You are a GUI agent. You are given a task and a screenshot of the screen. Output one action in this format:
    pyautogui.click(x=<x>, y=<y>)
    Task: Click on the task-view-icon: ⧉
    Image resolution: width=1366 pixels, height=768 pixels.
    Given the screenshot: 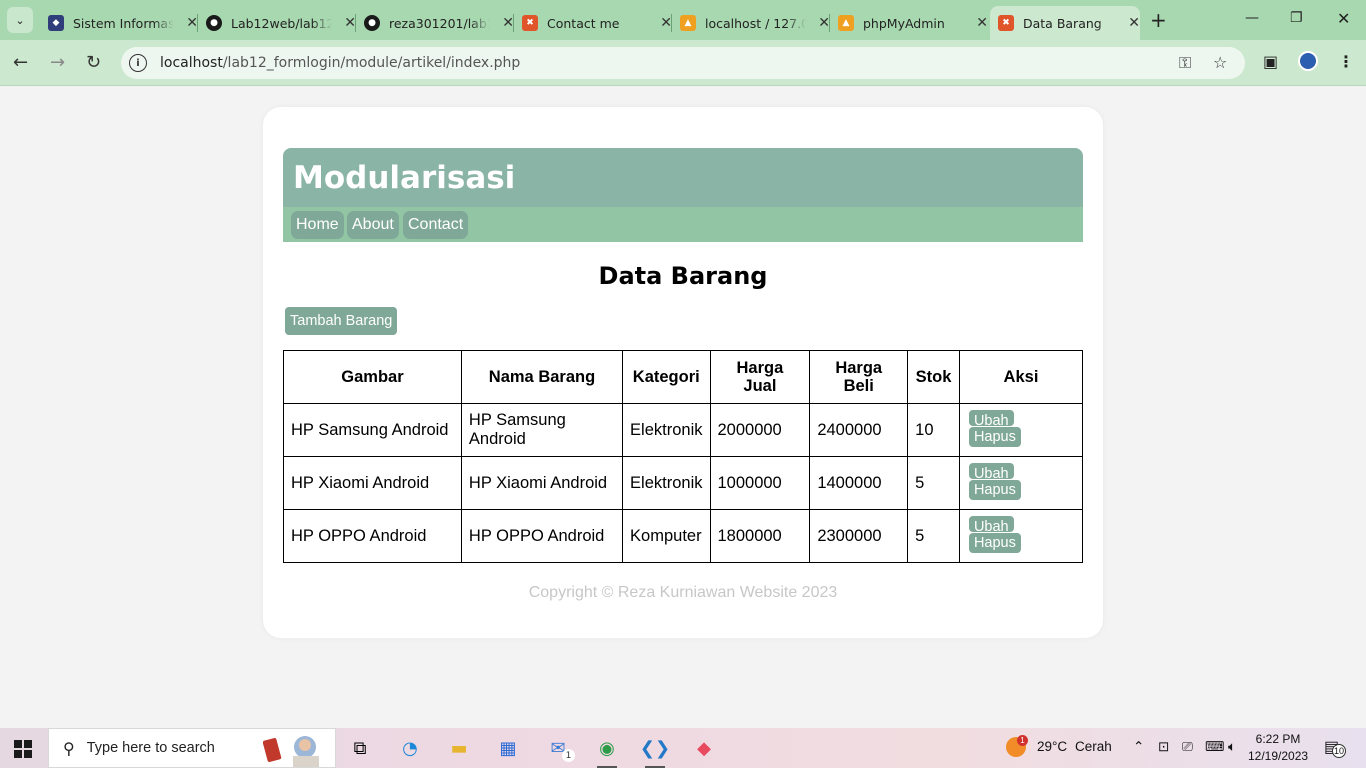 What is the action you would take?
    pyautogui.click(x=360, y=748)
    